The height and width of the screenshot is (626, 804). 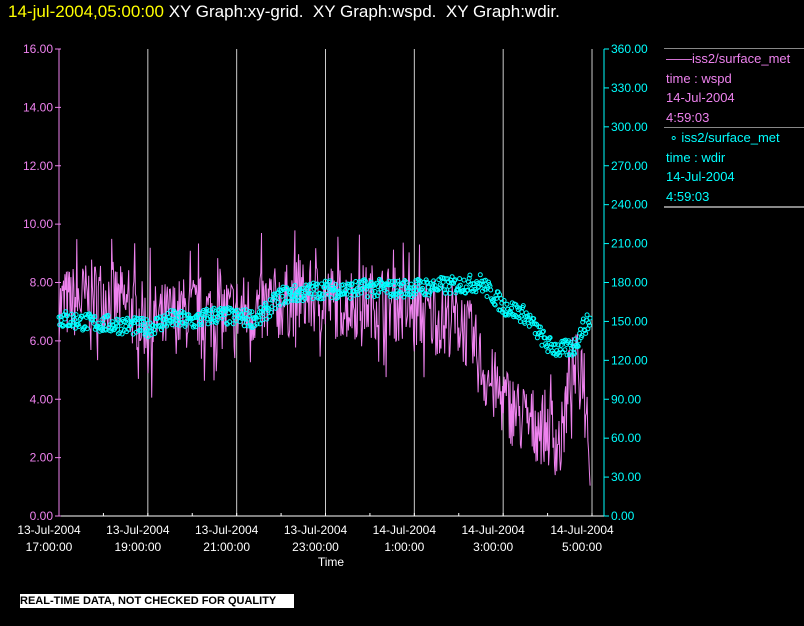 What do you see at coordinates (137, 547) in the screenshot?
I see `x-tick-time: 19:00:00` at bounding box center [137, 547].